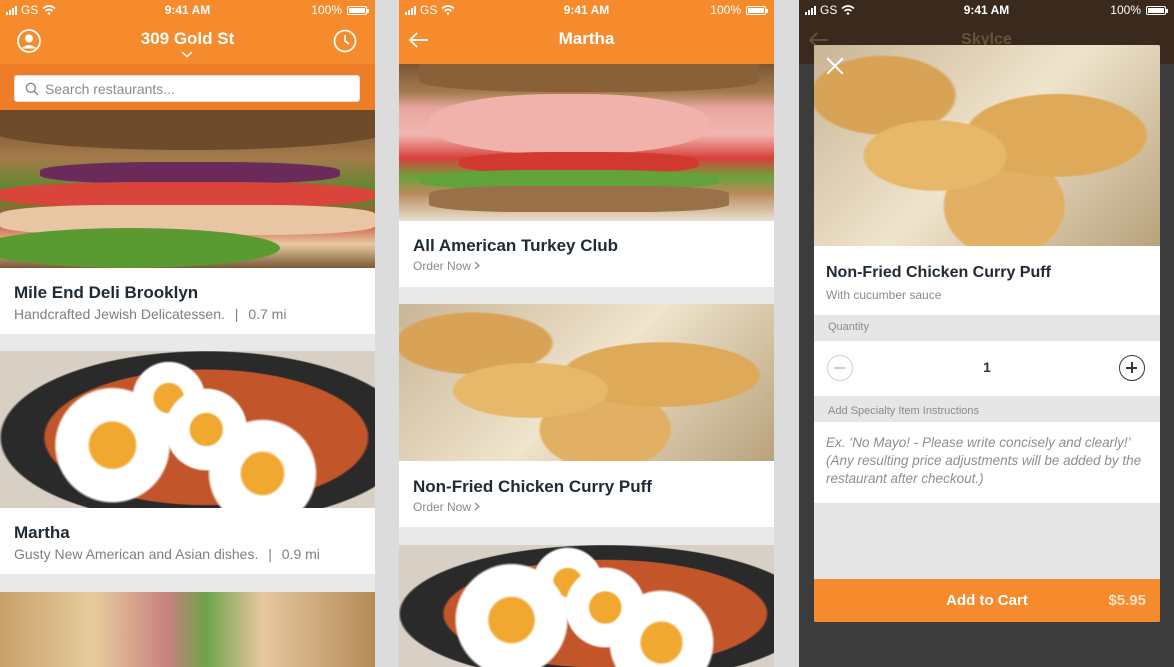  Describe the element at coordinates (187, 54) in the screenshot. I see `chevron-down-icon` at that location.